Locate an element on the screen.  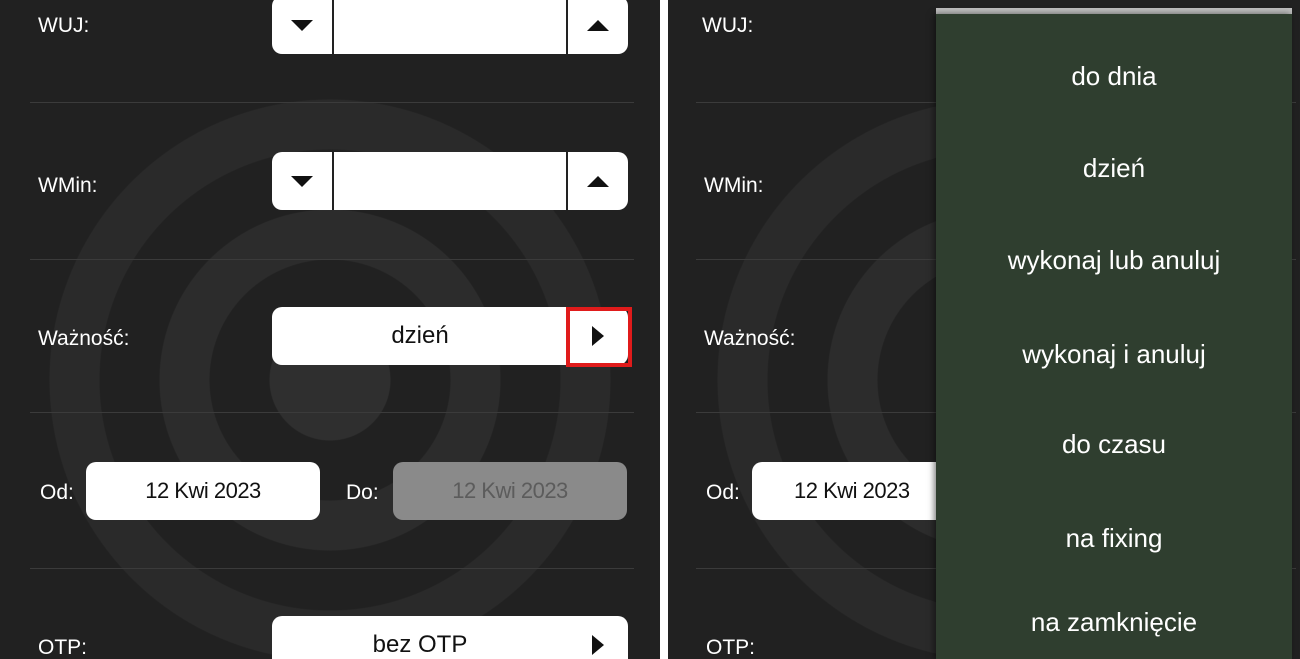
dropdown-item-wykonaj-i-anuluj: wykonaj i anuluj is located at coordinates (1114, 354).